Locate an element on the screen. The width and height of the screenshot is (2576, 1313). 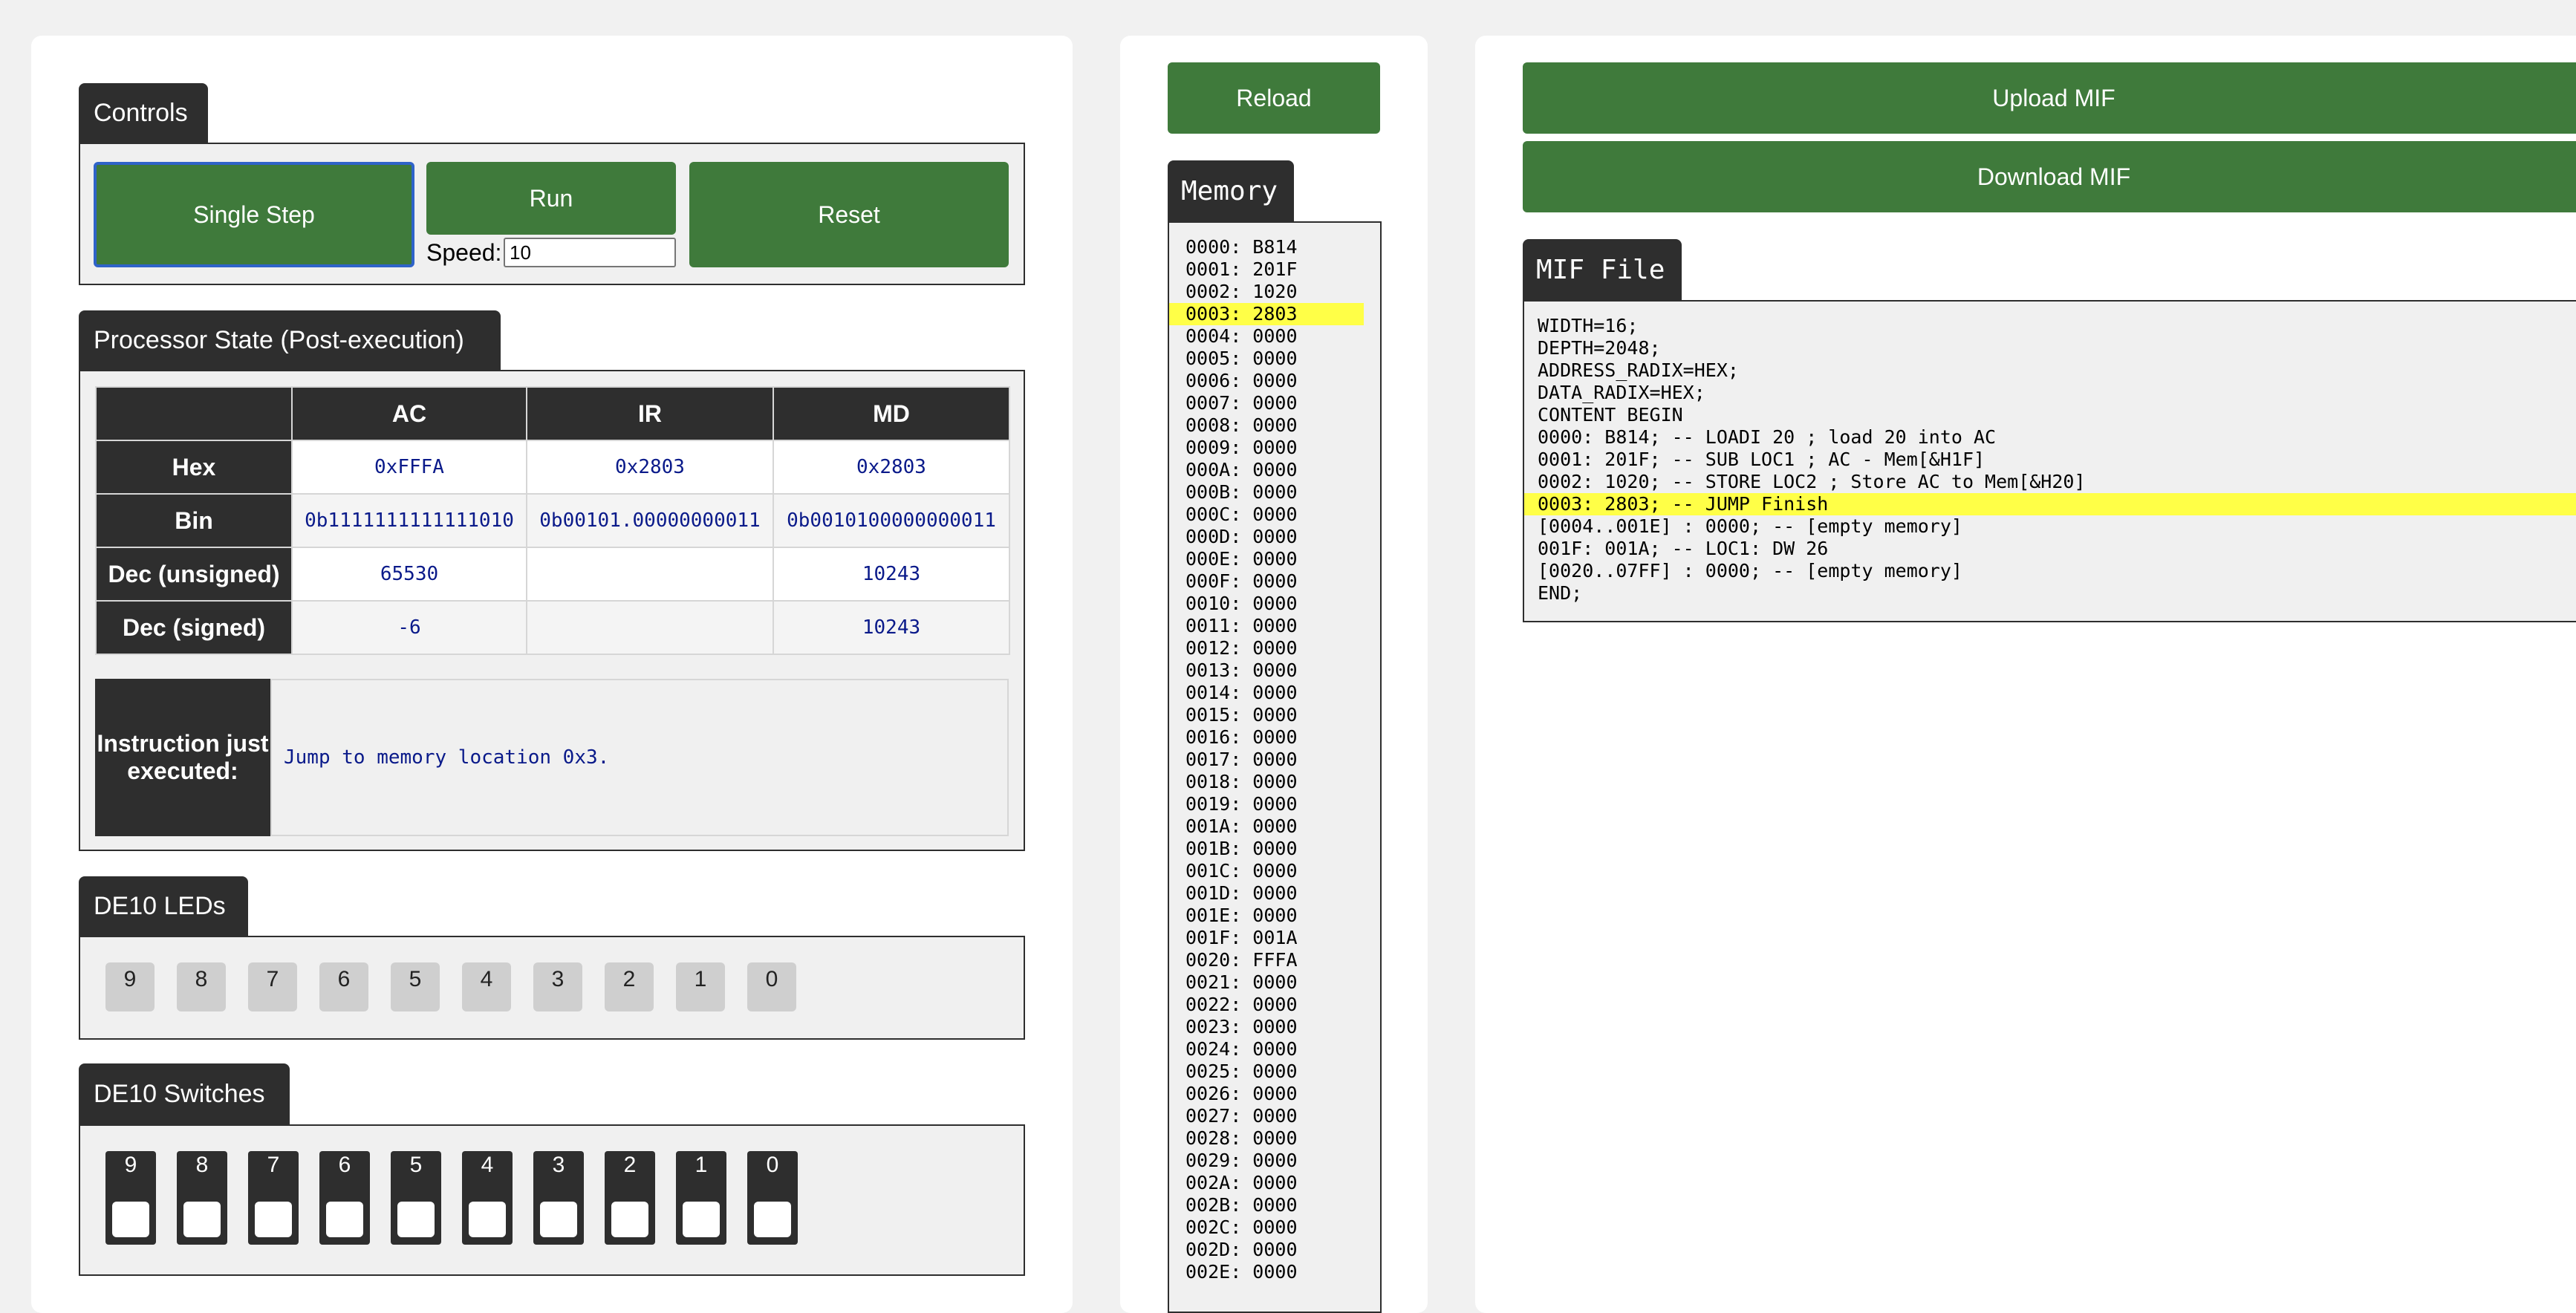
row-header-hex: Hex is located at coordinates (194, 468).